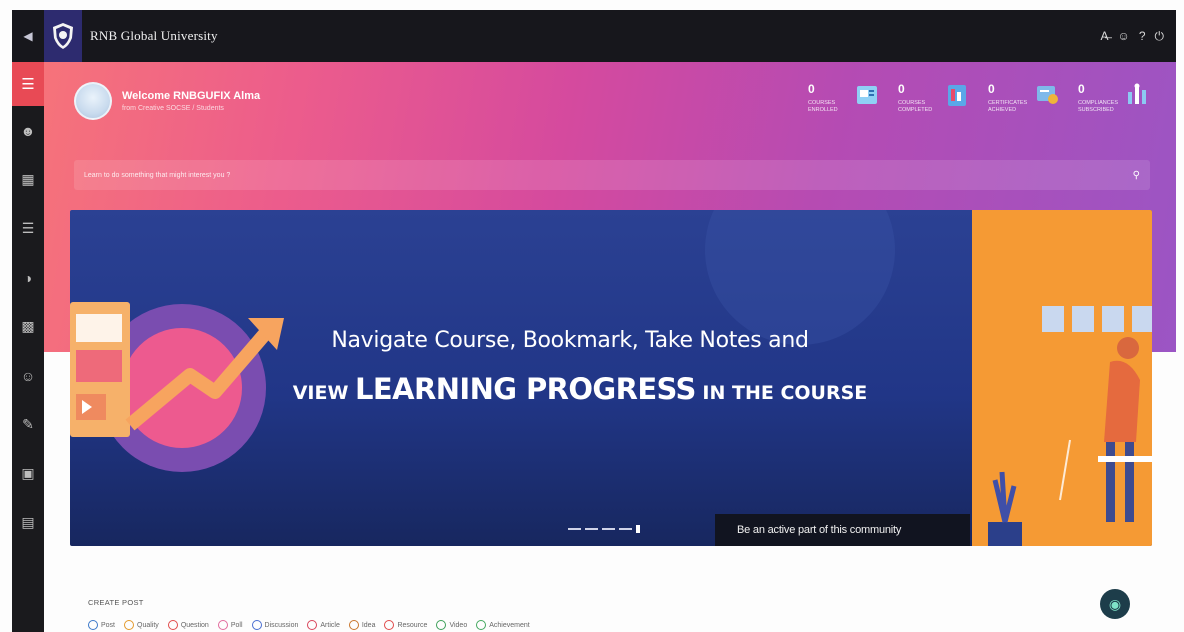 The height and width of the screenshot is (632, 1184). What do you see at coordinates (509, 625) in the screenshot?
I see `post-option-label: Achievement` at bounding box center [509, 625].